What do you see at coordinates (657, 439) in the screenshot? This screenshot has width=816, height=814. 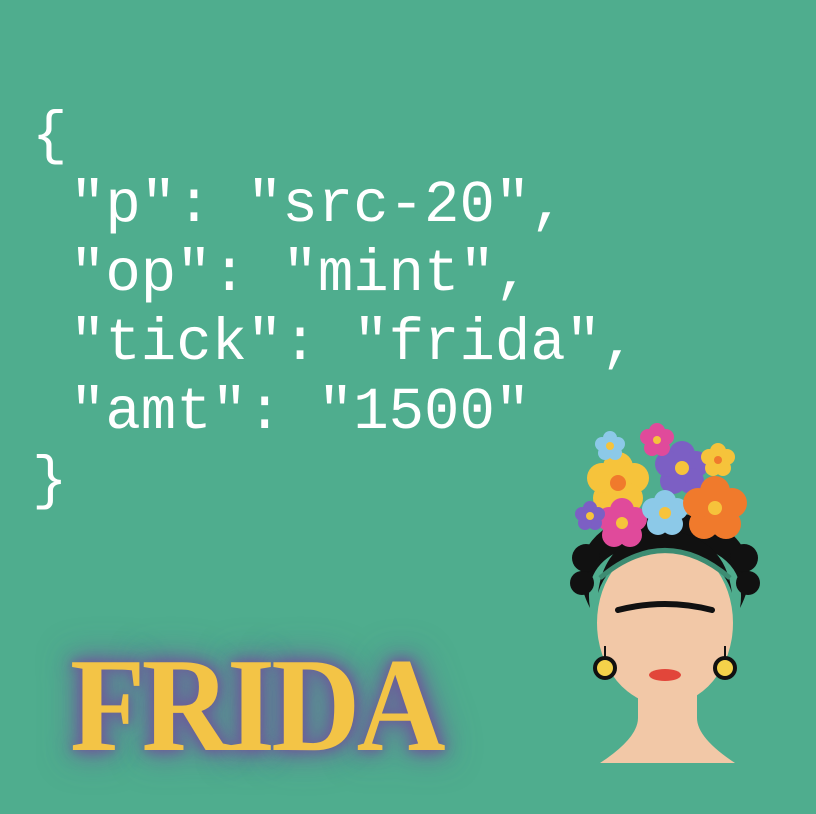 I see `flower-small-magenta` at bounding box center [657, 439].